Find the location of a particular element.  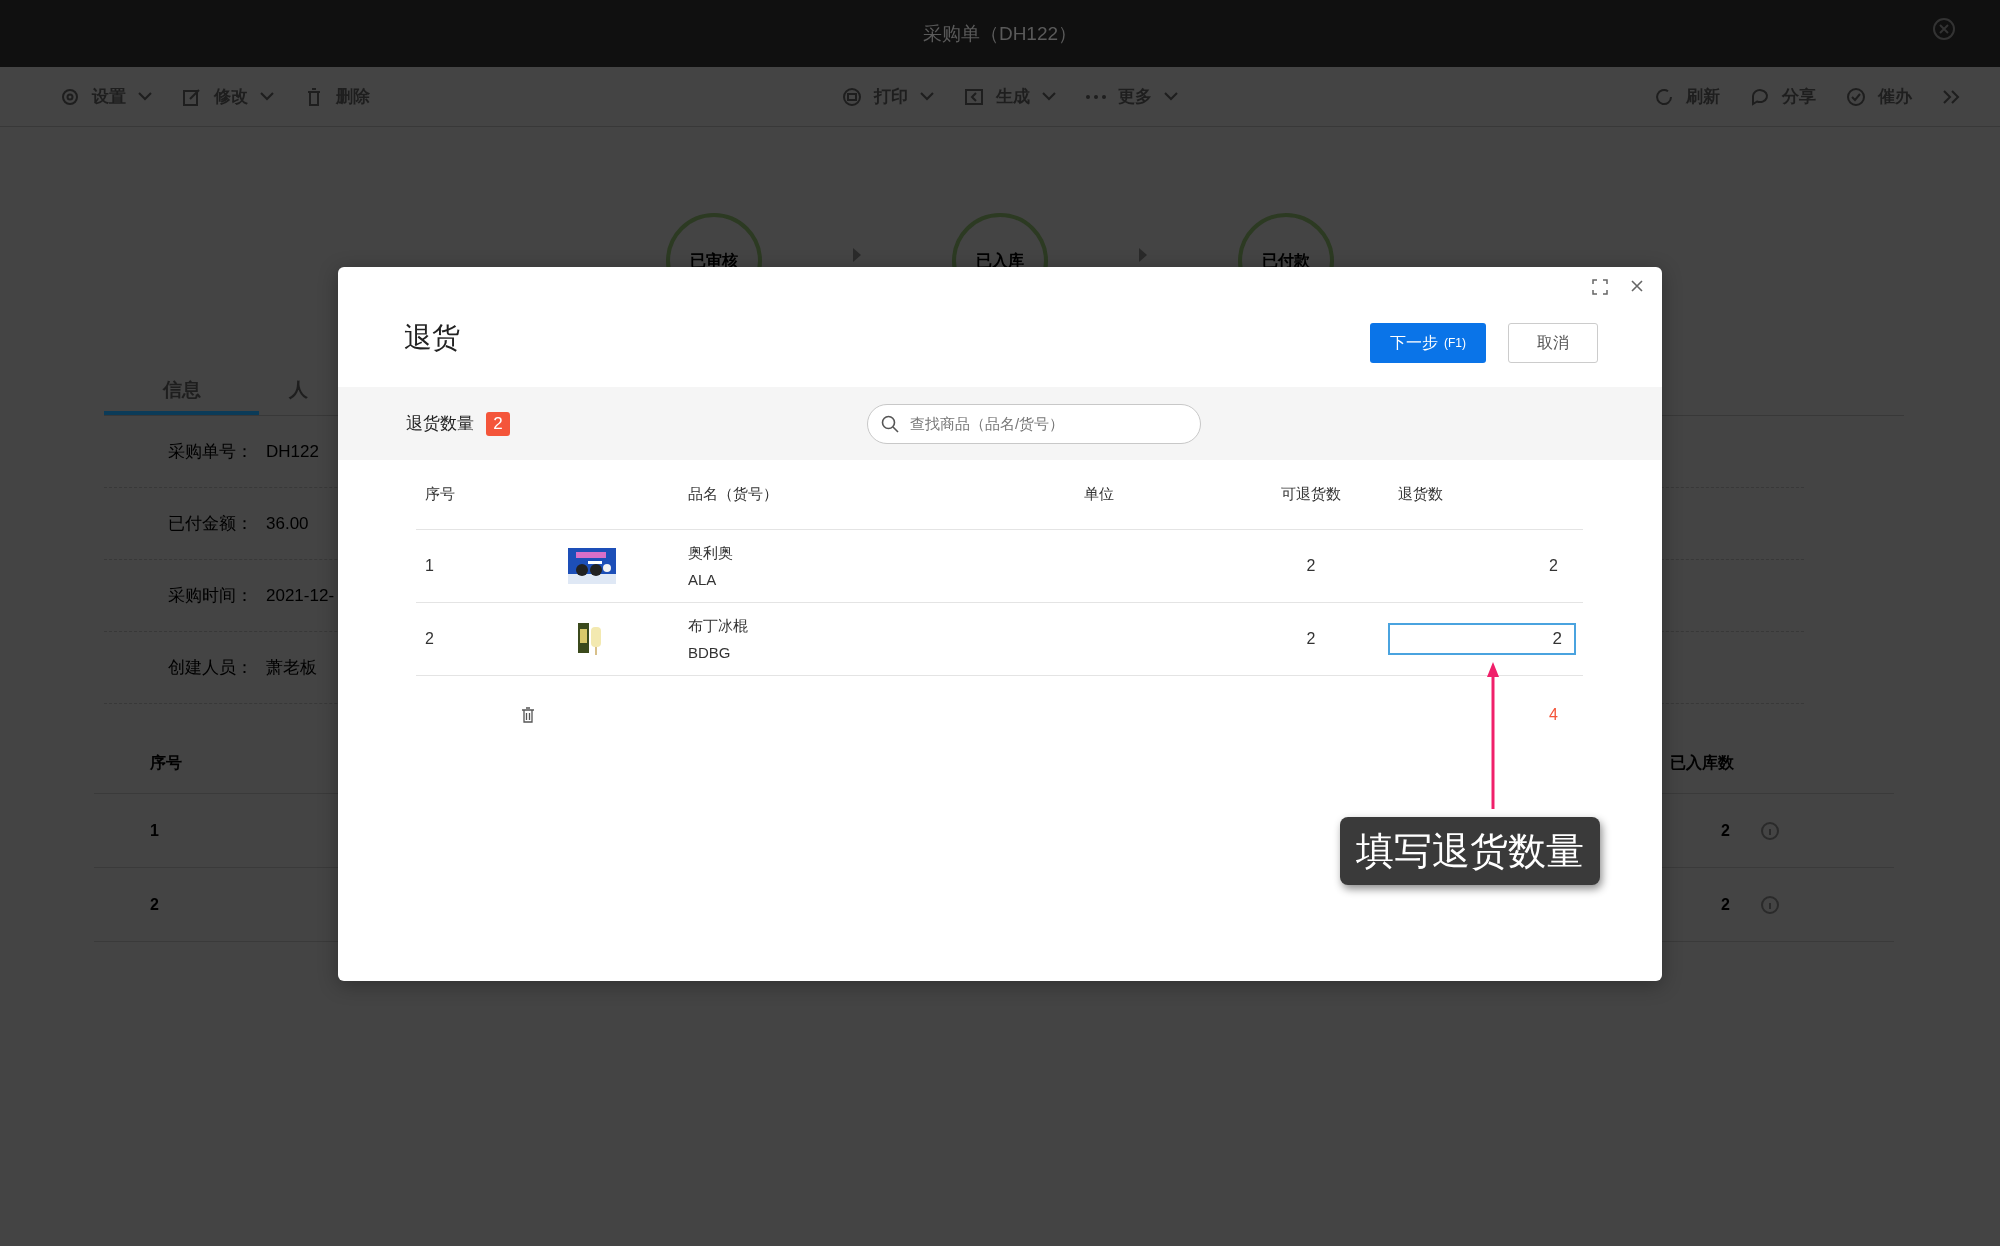

table-cell: 1 is located at coordinates (154, 830).